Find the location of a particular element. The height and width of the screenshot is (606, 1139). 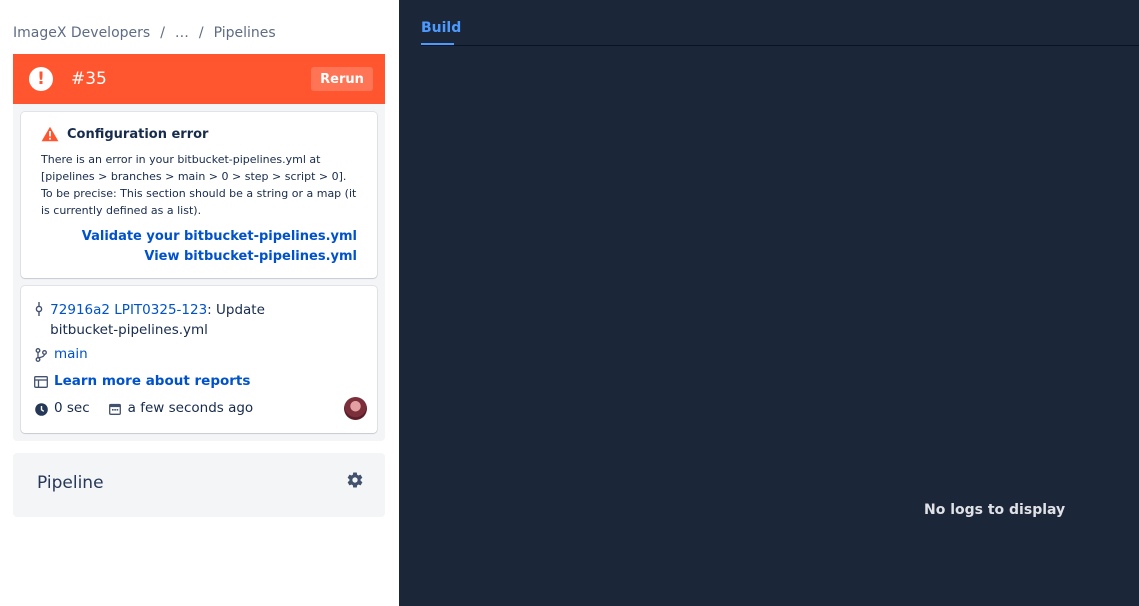

rerun-button: Rerun is located at coordinates (342, 79).